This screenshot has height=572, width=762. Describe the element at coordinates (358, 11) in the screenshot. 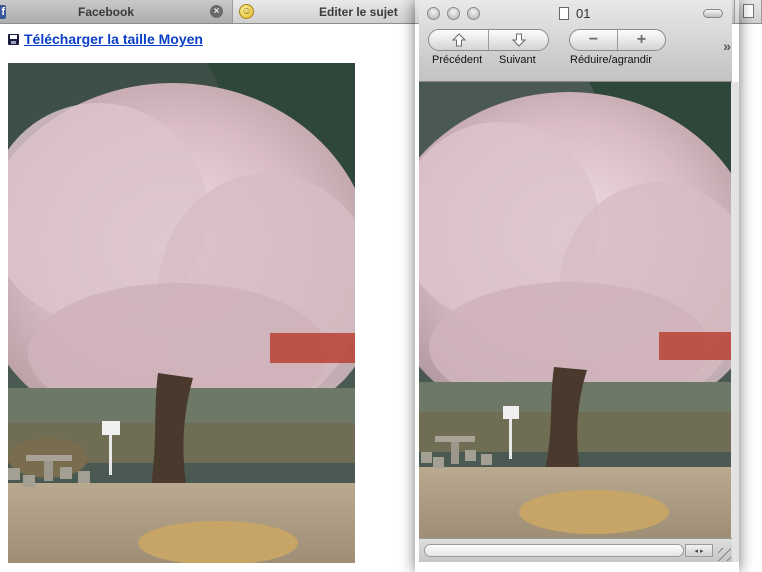

I see `tab-label: Editer le sujet` at that location.